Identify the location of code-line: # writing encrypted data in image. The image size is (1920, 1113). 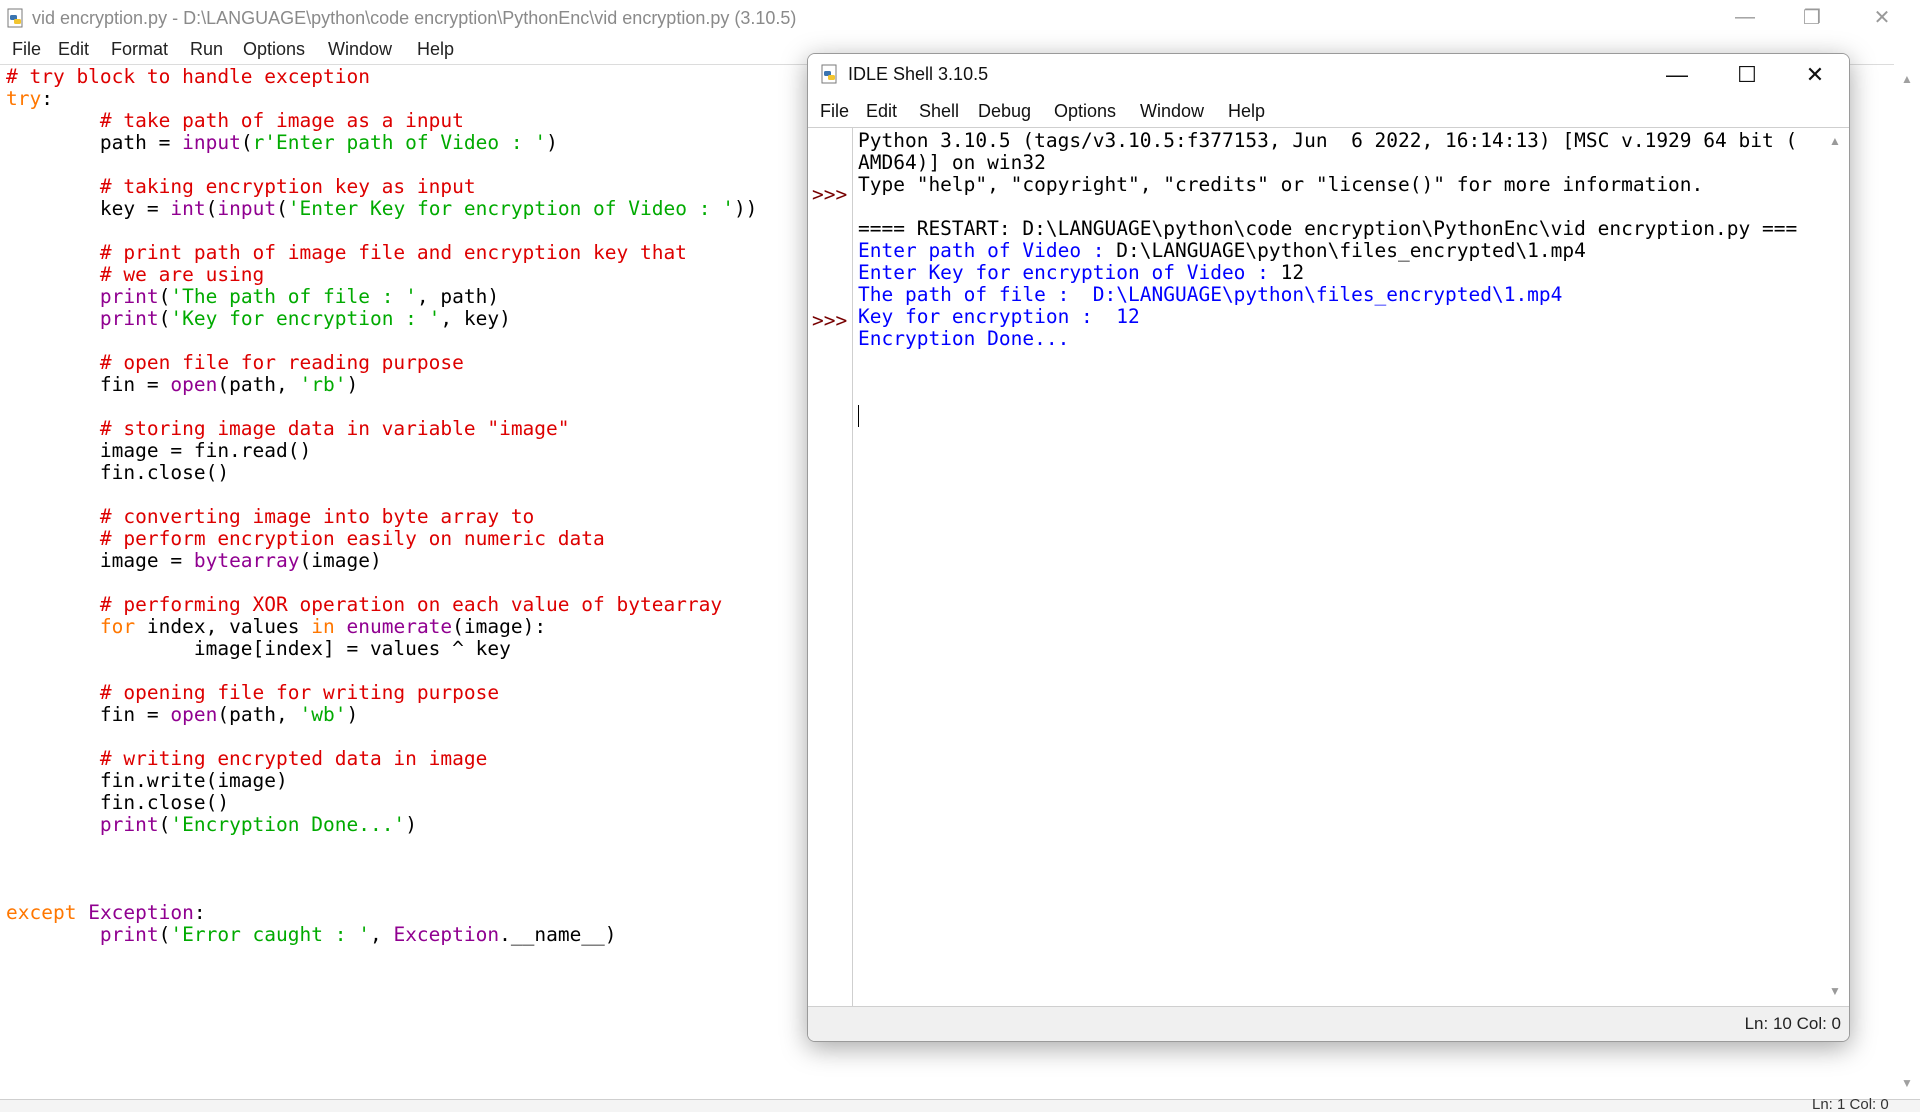
(246, 759).